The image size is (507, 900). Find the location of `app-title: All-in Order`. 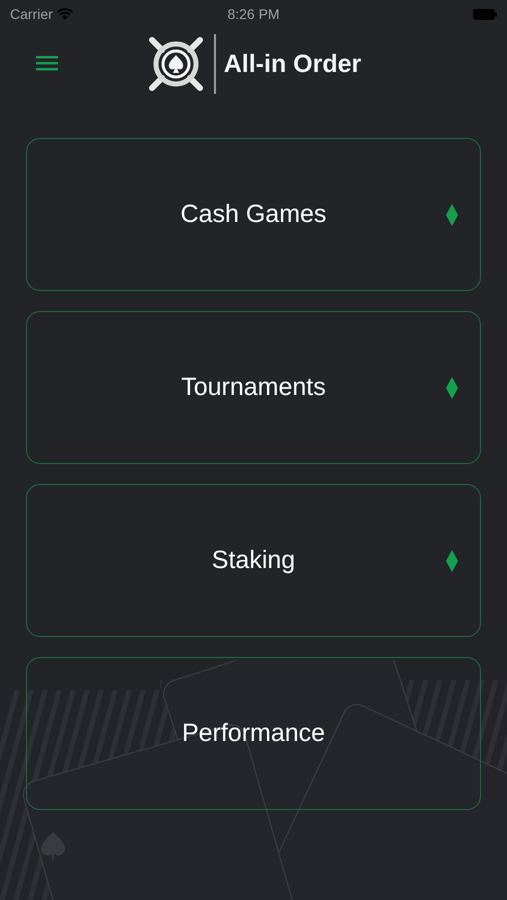

app-title: All-in Order is located at coordinates (293, 64).